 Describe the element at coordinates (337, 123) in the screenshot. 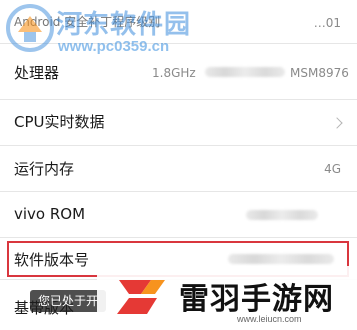

I see `chevron-right-icon` at that location.